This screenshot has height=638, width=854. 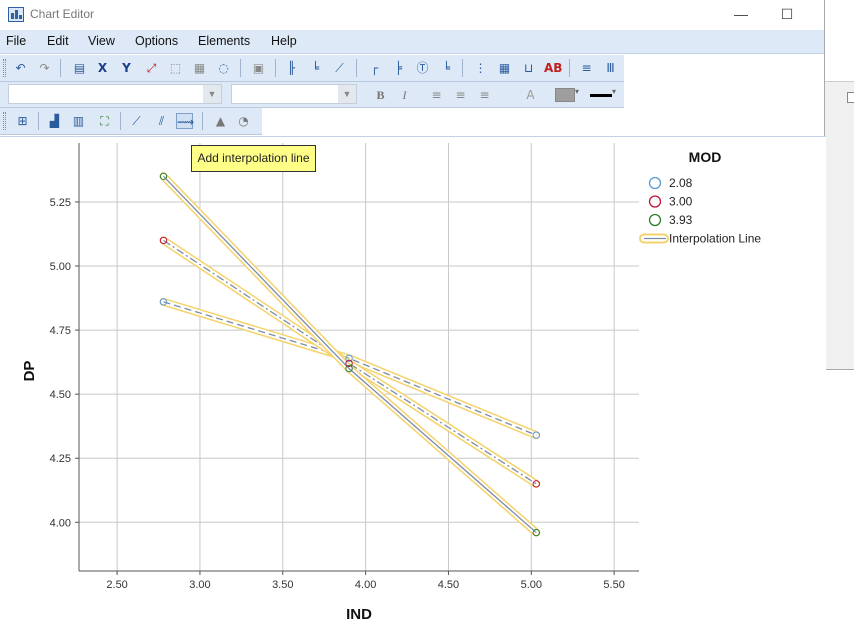 What do you see at coordinates (715, 239) in the screenshot?
I see `legend-label: Interpolation Line` at bounding box center [715, 239].